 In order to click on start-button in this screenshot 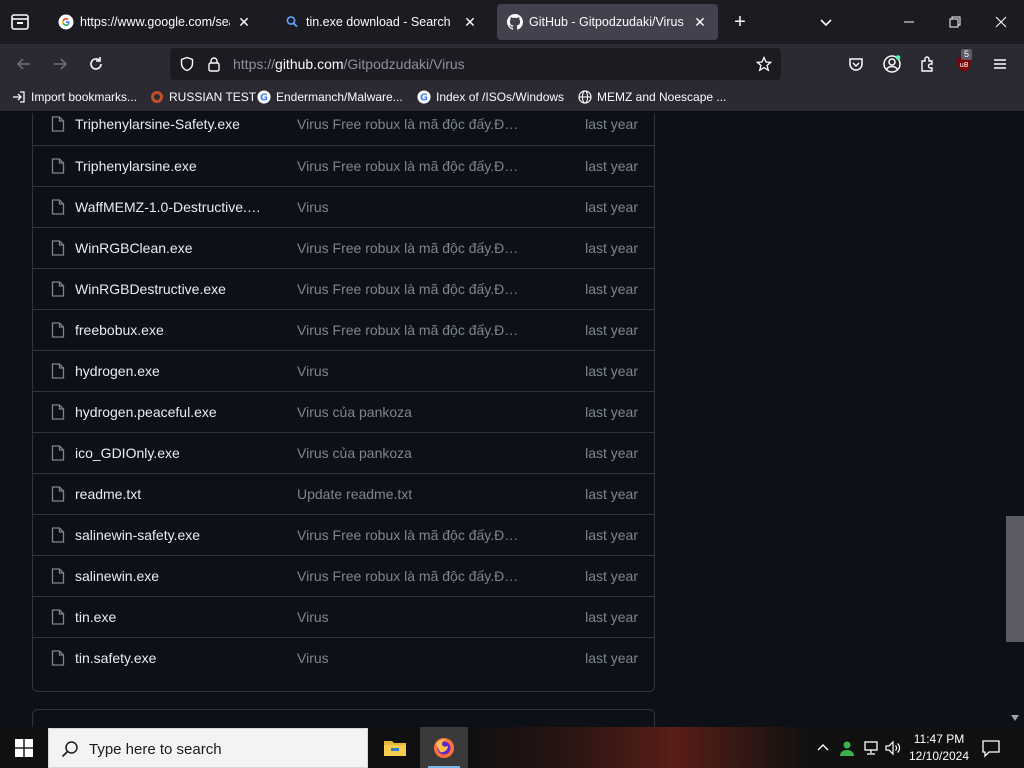, I will do `click(24, 747)`.